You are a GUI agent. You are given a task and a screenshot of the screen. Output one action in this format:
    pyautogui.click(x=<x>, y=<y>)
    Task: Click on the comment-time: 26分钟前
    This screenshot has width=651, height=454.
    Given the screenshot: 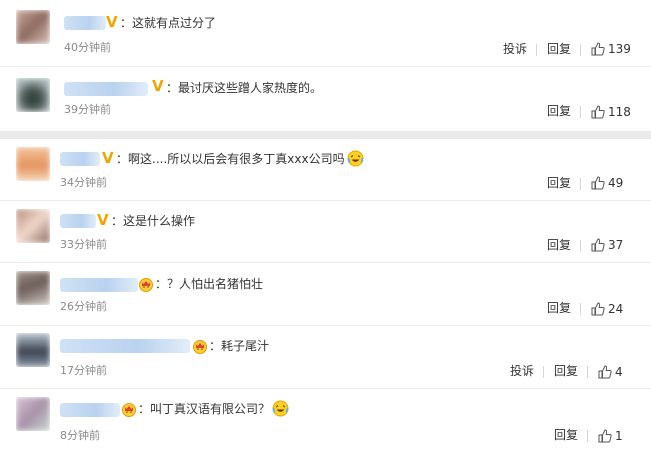 What is the action you would take?
    pyautogui.click(x=83, y=306)
    